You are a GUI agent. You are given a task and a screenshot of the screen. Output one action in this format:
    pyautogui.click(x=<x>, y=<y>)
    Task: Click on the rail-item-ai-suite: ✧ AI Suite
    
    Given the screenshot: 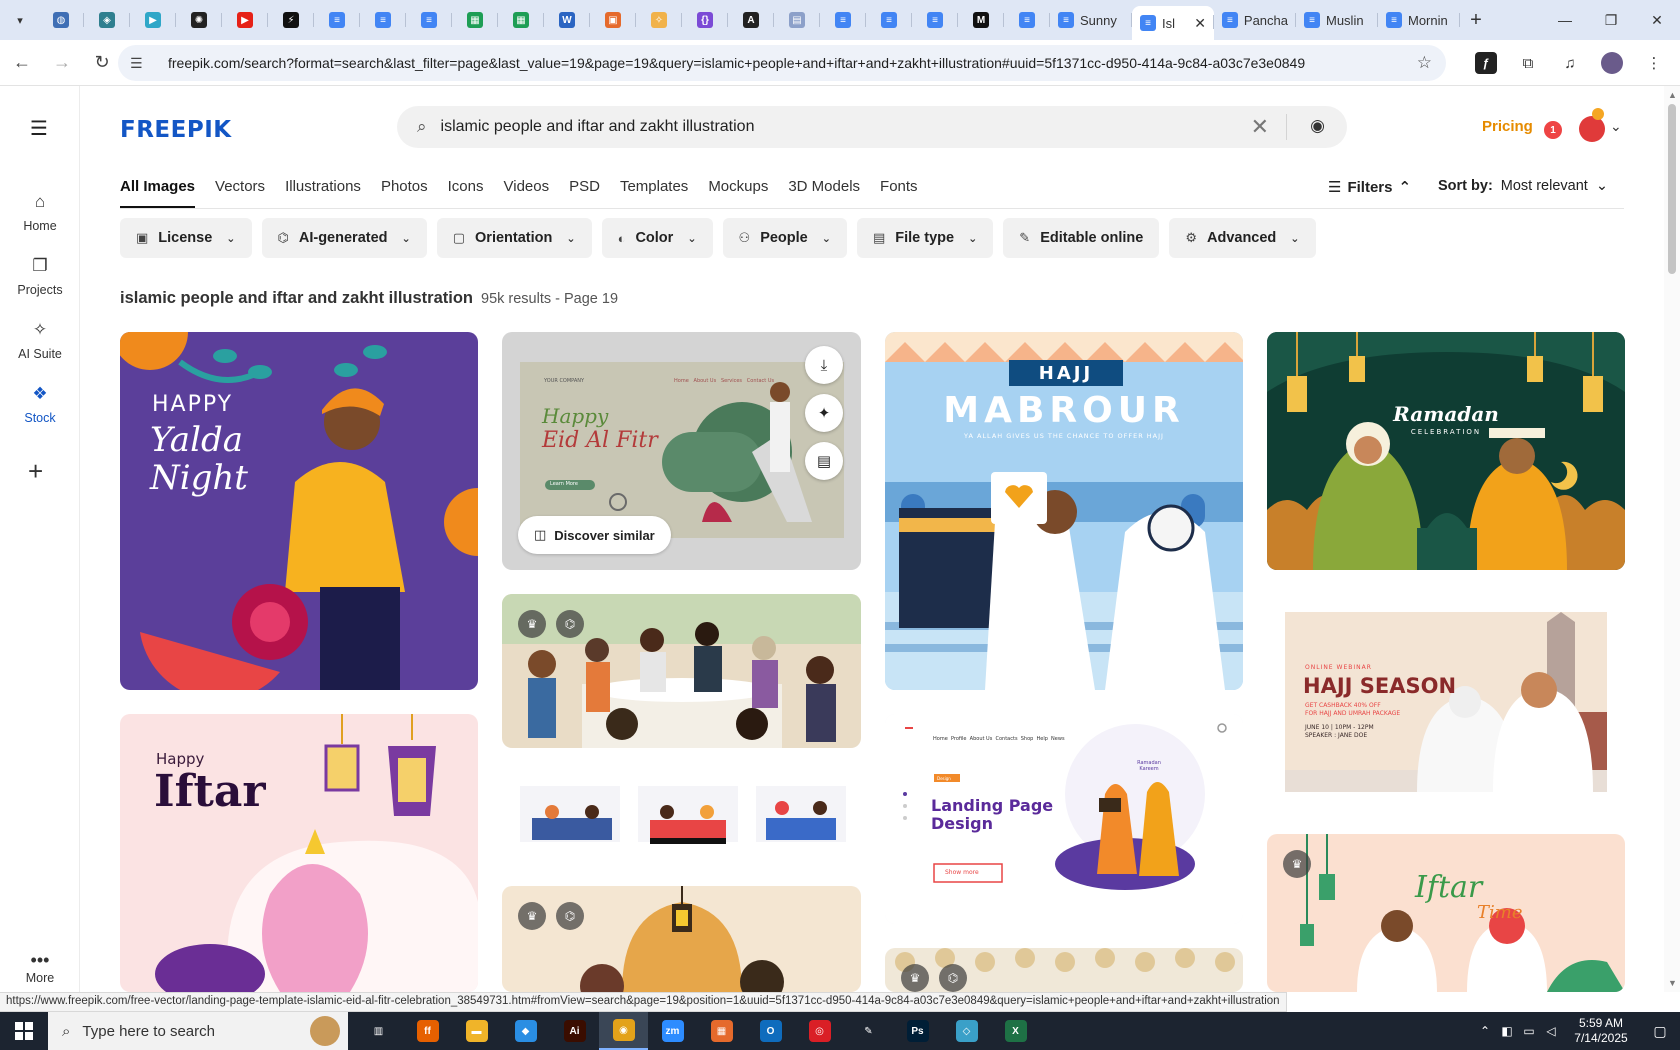 What is the action you would take?
    pyautogui.click(x=40, y=340)
    